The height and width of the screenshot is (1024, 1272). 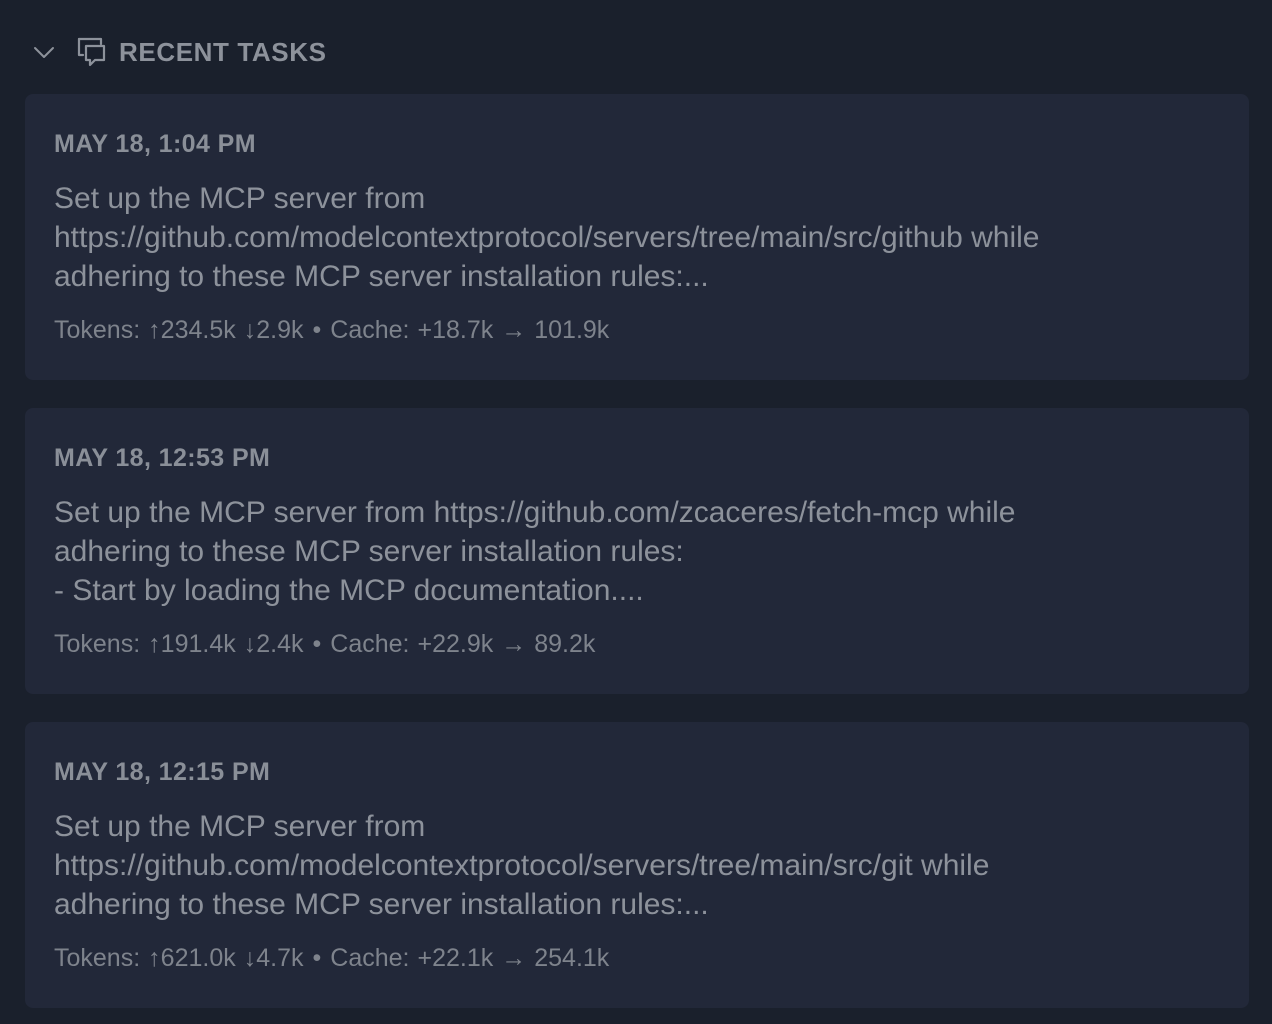 What do you see at coordinates (572, 330) in the screenshot?
I see `cache-read: 101.9k` at bounding box center [572, 330].